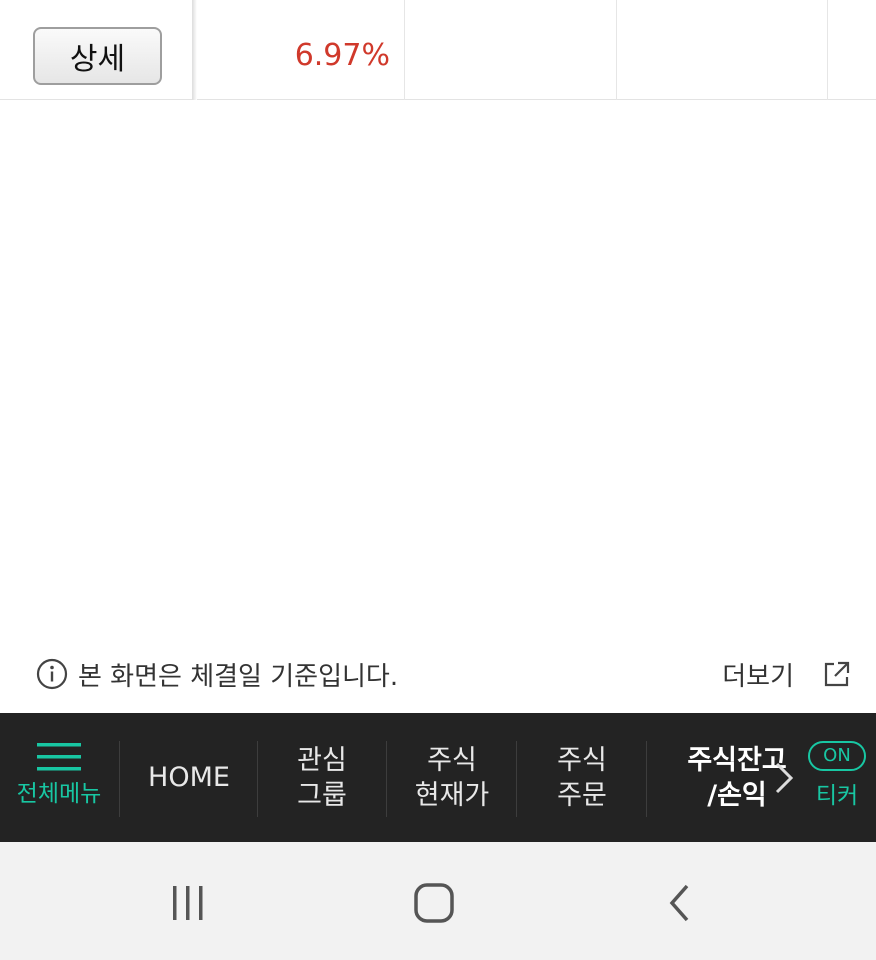 The height and width of the screenshot is (960, 876). Describe the element at coordinates (238, 676) in the screenshot. I see `notice-text: 본 화면은 체결일 기준입니다.` at that location.